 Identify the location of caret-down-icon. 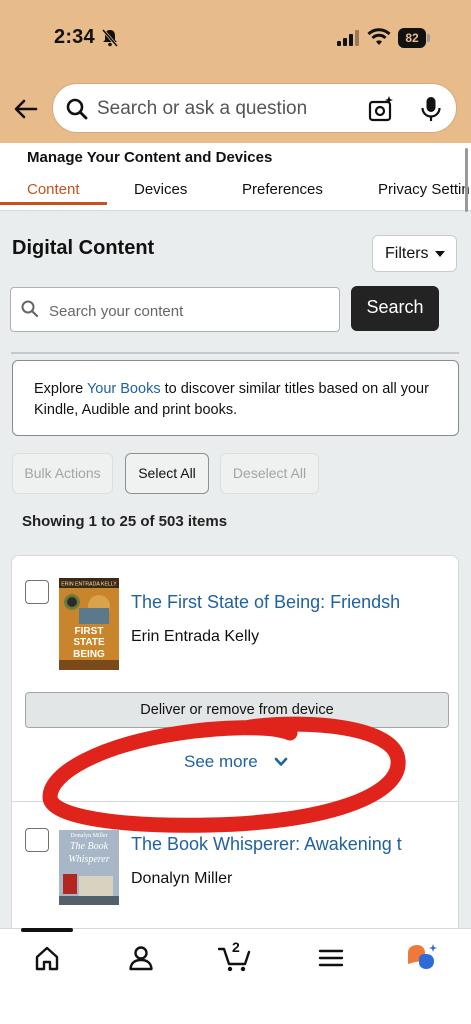
(440, 254).